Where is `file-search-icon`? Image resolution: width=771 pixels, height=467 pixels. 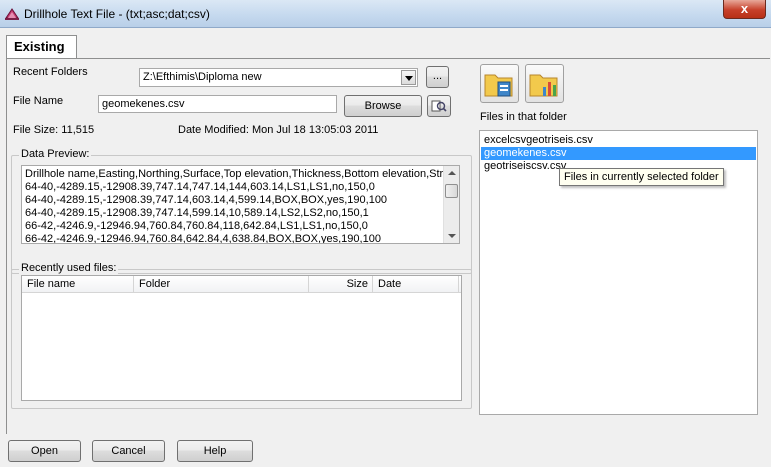
file-search-icon is located at coordinates (439, 106).